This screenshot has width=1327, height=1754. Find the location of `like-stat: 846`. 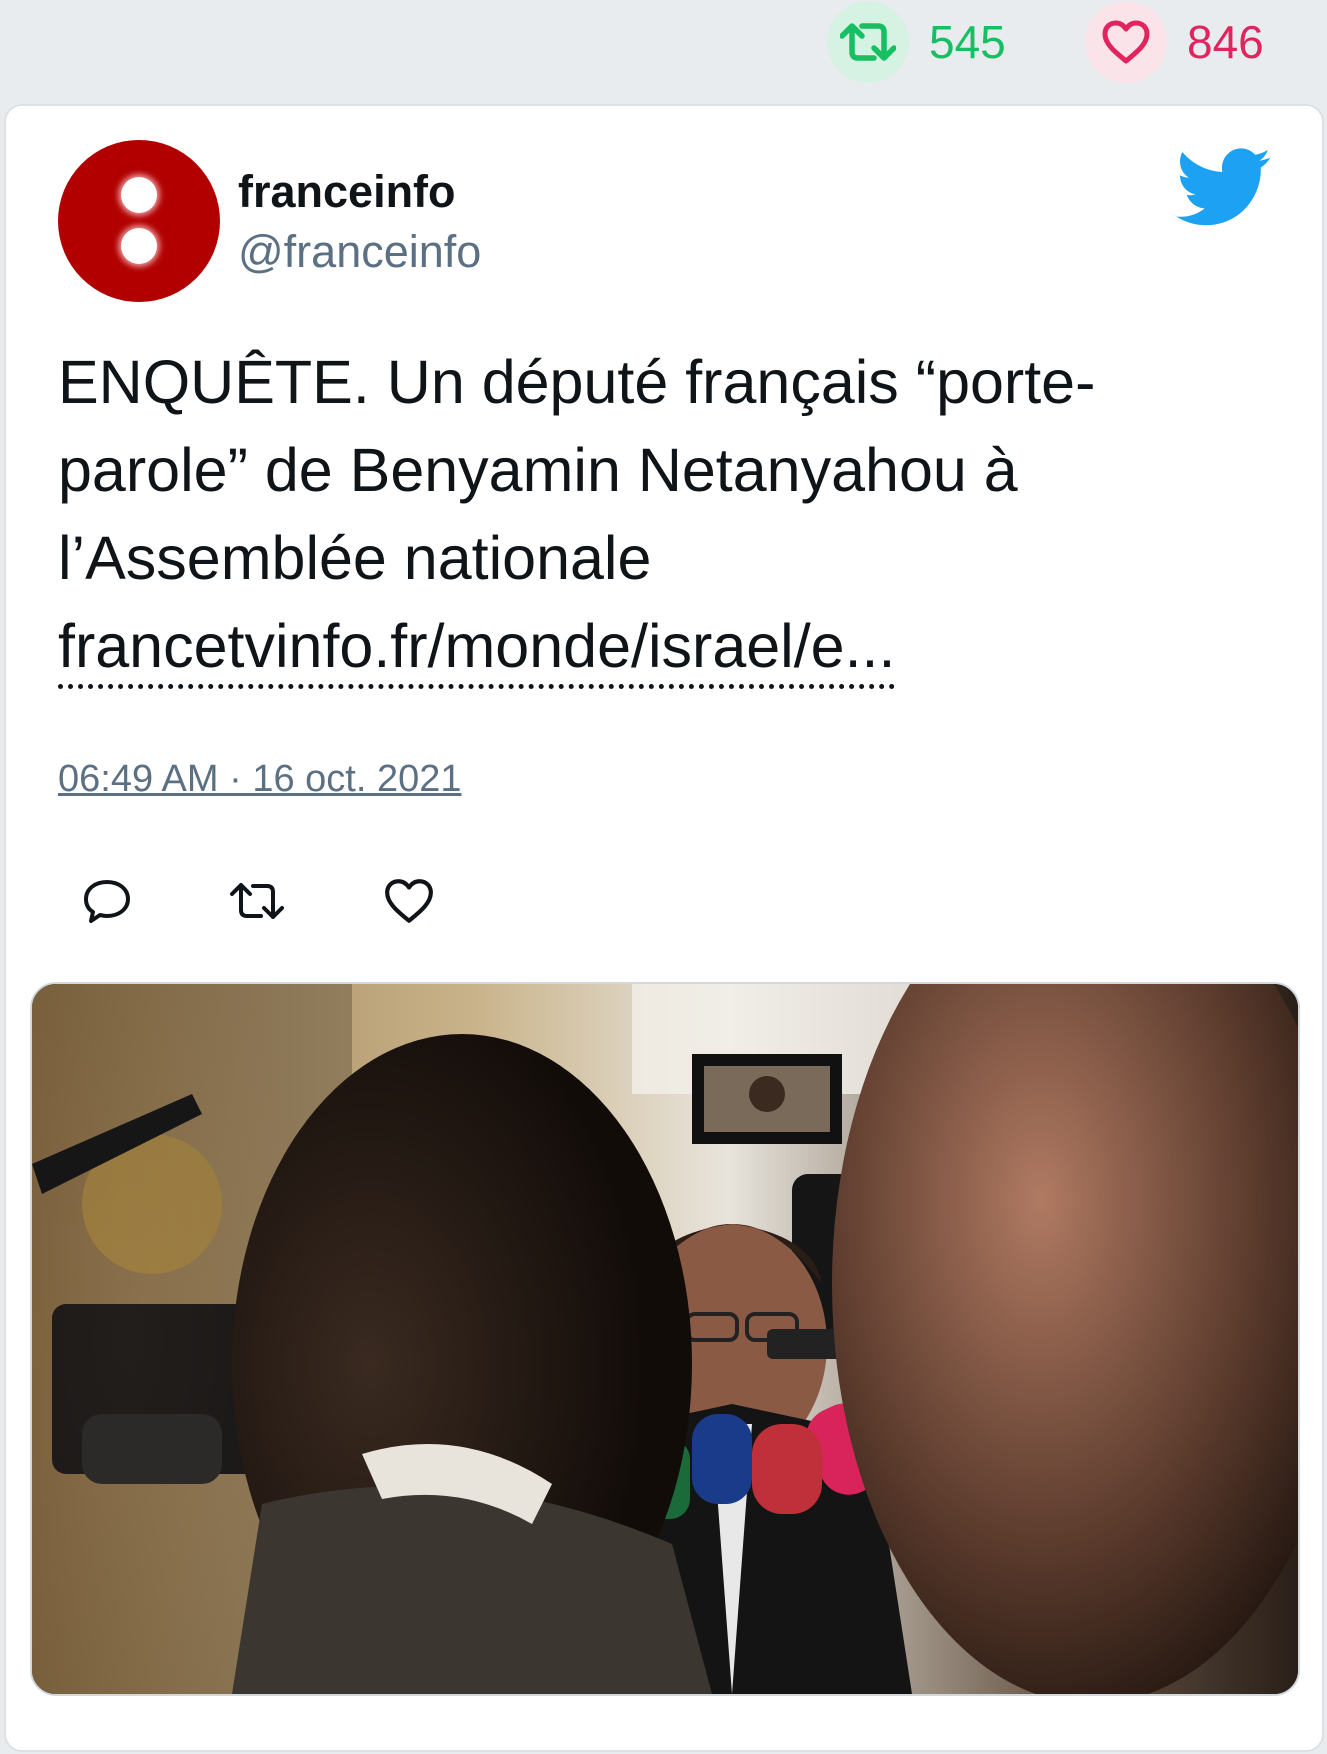

like-stat: 846 is located at coordinates (1174, 42).